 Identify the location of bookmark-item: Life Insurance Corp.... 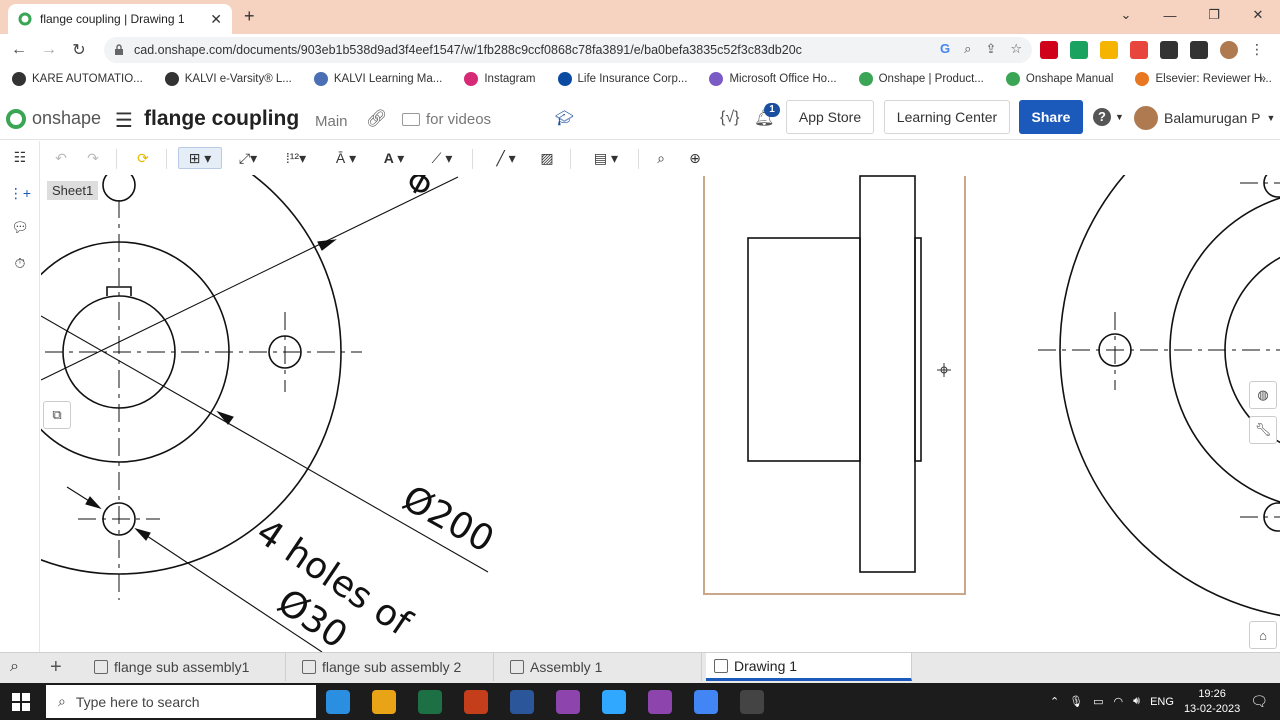
(622, 79).